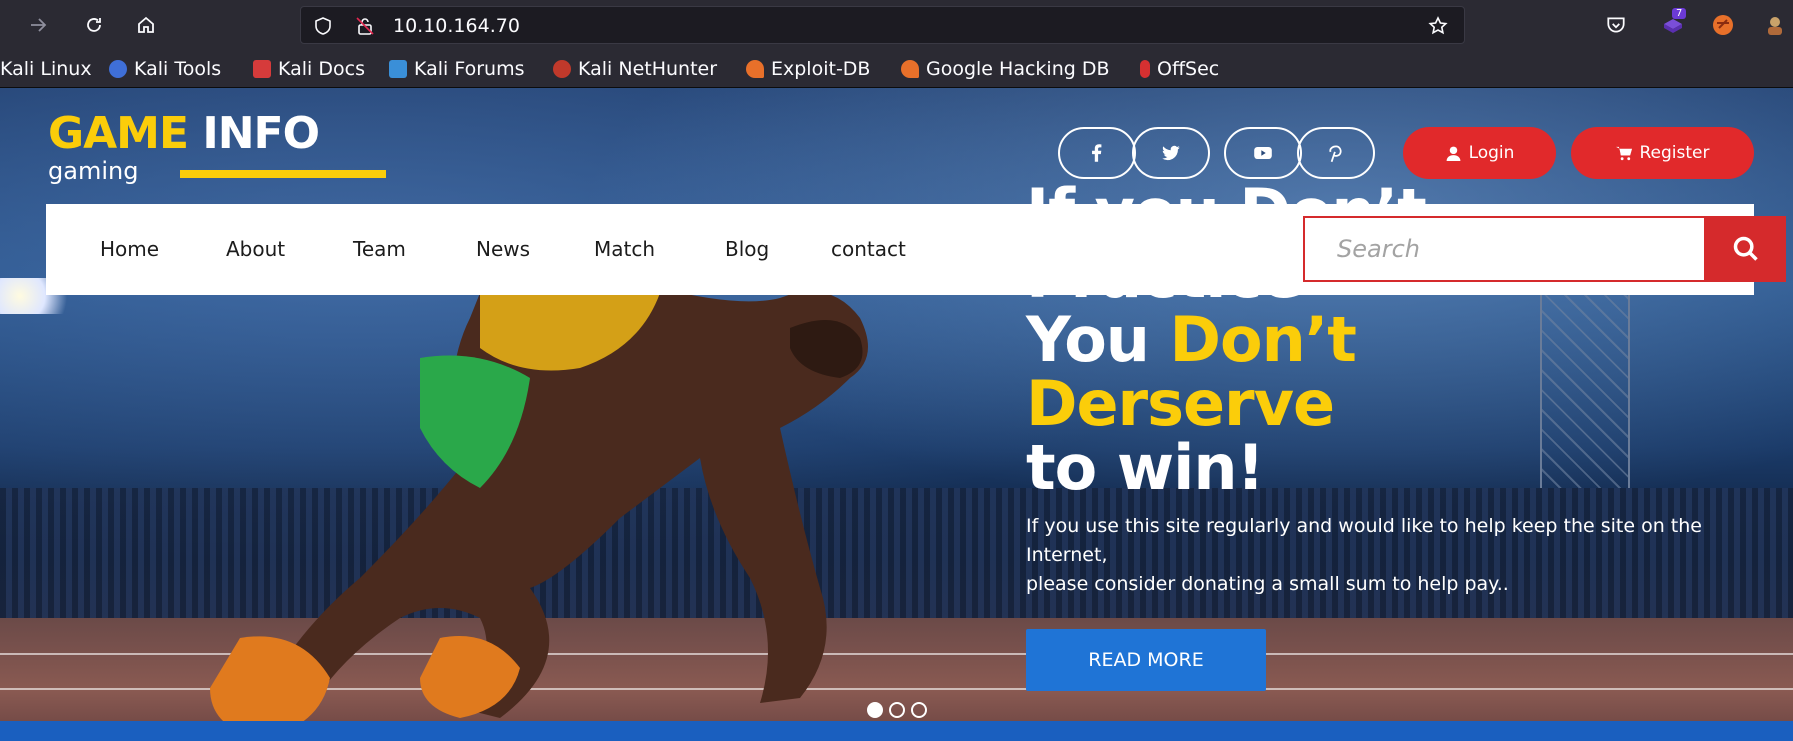  Describe the element at coordinates (94, 25) in the screenshot. I see `reload-icon` at that location.